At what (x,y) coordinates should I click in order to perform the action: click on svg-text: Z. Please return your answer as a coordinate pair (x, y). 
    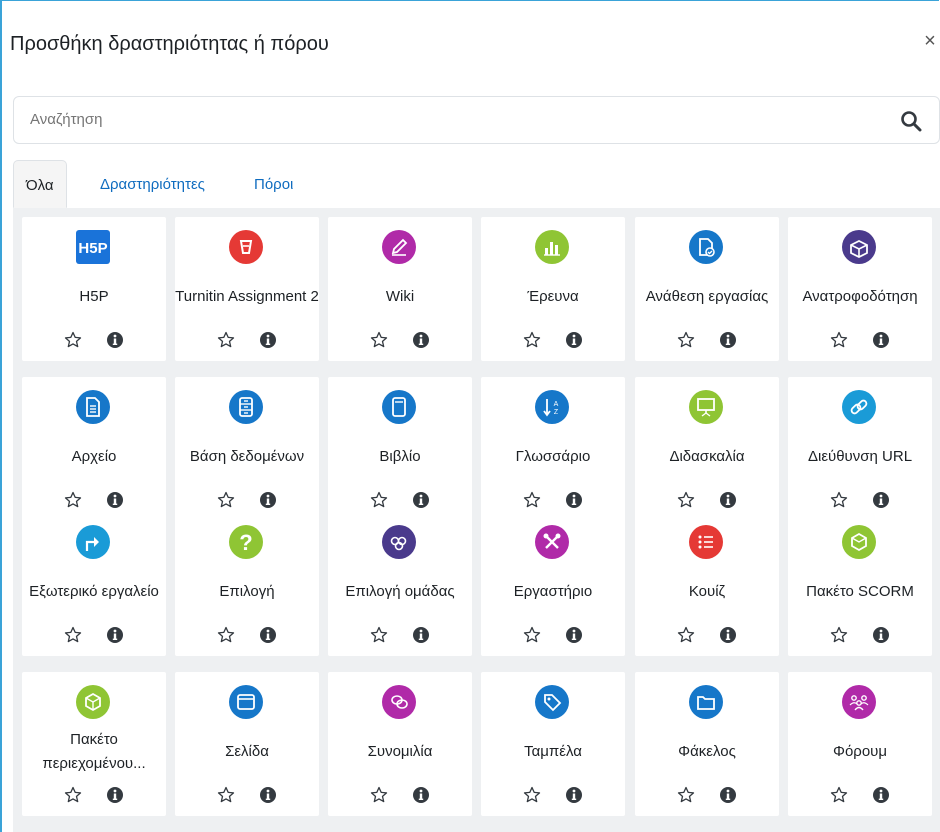
    Looking at the image, I should click on (556, 412).